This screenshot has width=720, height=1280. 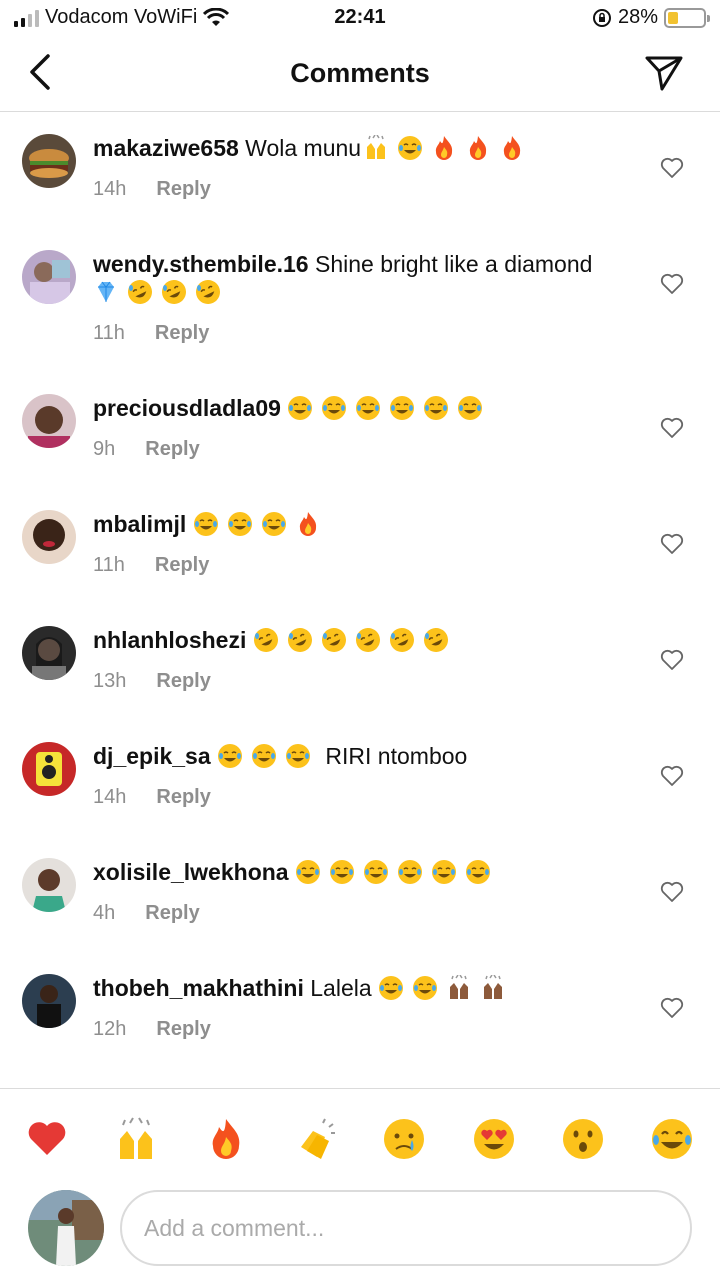 I want to click on comment-text: thobeh_makhathini Lalela, so click(x=361, y=988).